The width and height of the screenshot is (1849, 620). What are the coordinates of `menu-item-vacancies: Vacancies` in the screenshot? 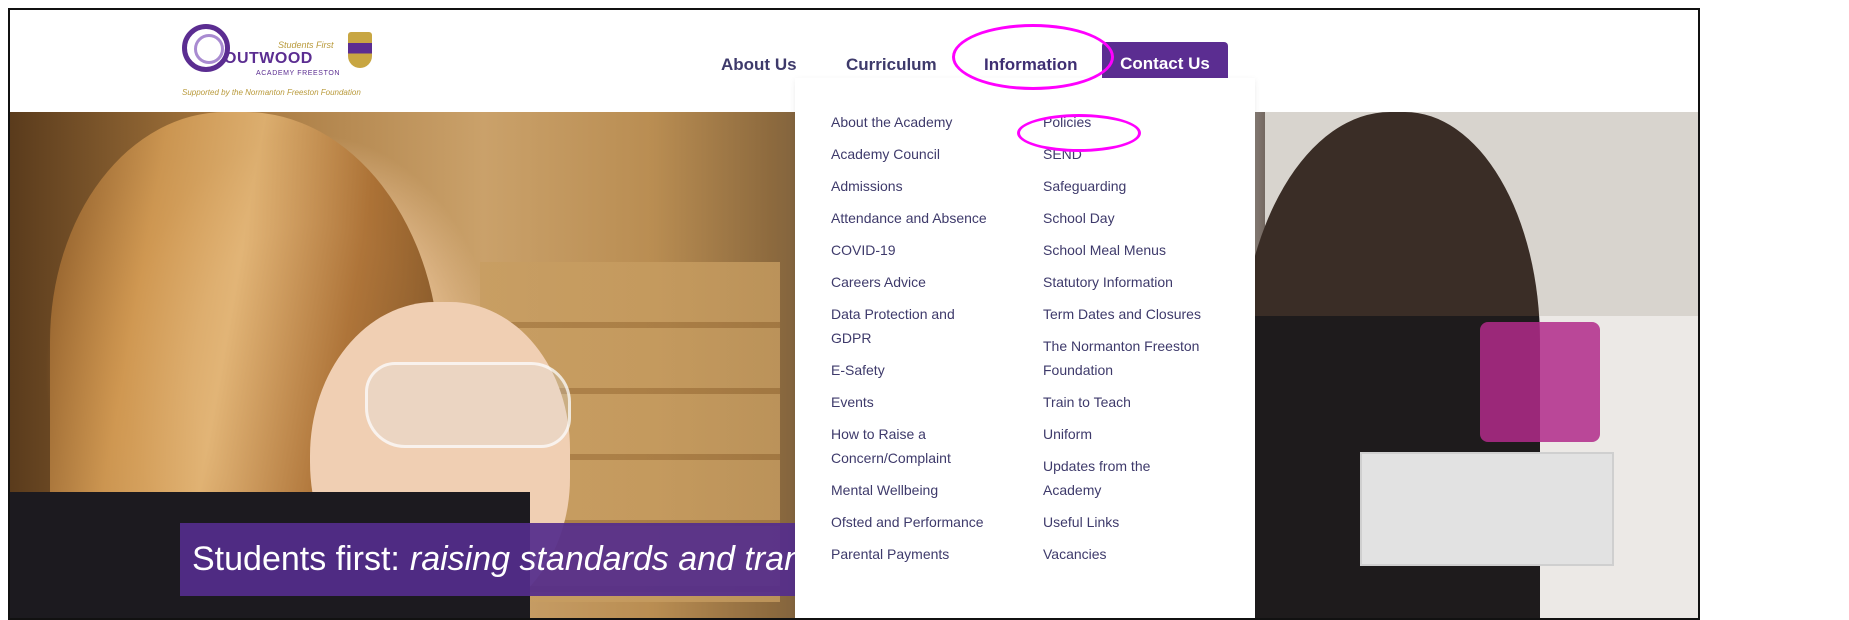 It's located at (1143, 554).